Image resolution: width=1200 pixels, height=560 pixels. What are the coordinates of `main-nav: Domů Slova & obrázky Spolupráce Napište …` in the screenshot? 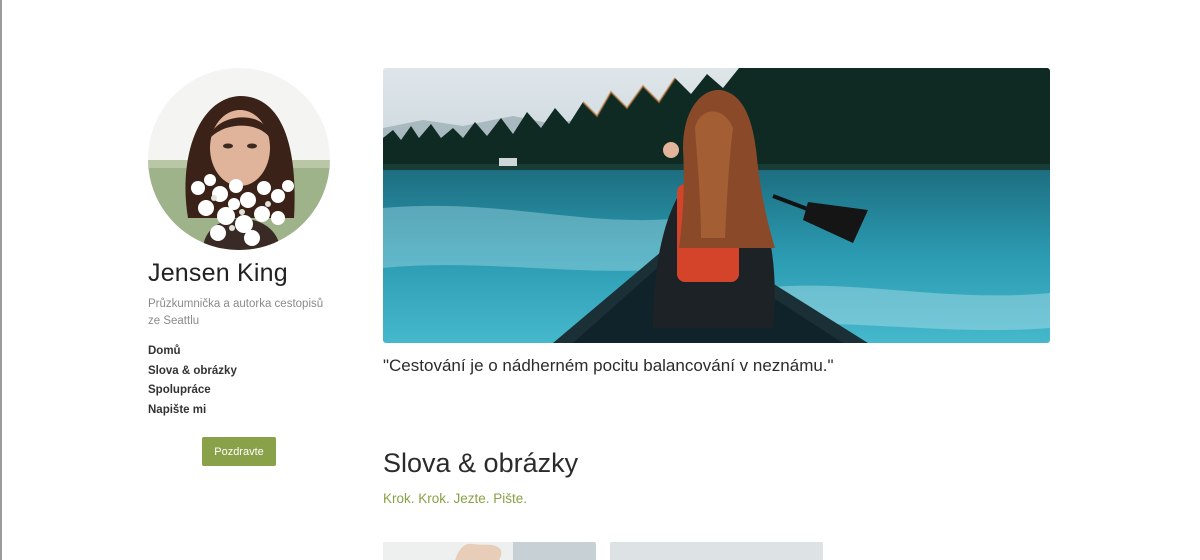 It's located at (248, 381).